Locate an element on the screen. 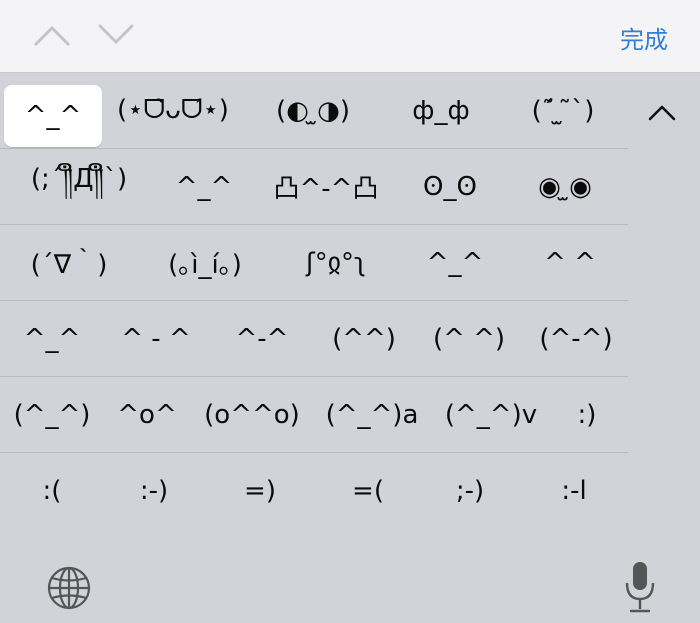 This screenshot has height=623, width=700. kaomoji-key: ʘ_ʘ is located at coordinates (450, 186).